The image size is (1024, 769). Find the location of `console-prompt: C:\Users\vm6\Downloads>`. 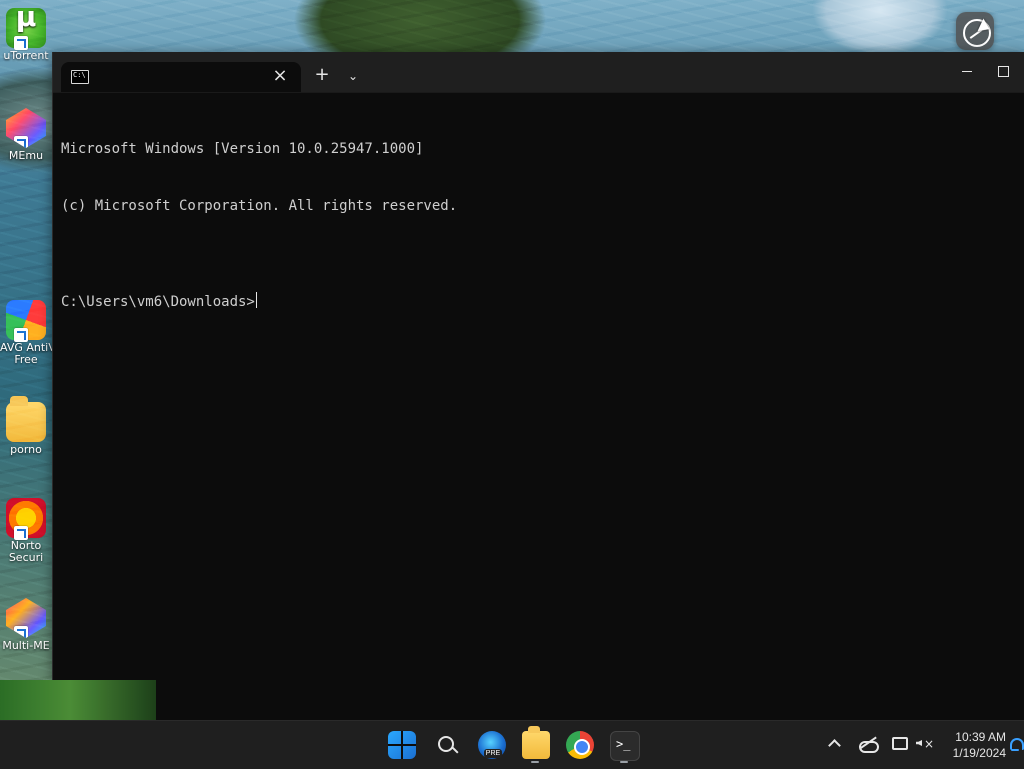

console-prompt: C:\Users\vm6\Downloads> is located at coordinates (158, 302).